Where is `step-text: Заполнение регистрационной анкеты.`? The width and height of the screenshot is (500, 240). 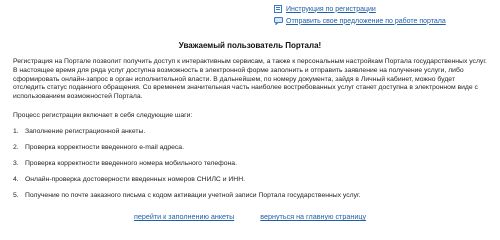
step-text: Заполнение регистрационной анкеты. is located at coordinates (85, 131).